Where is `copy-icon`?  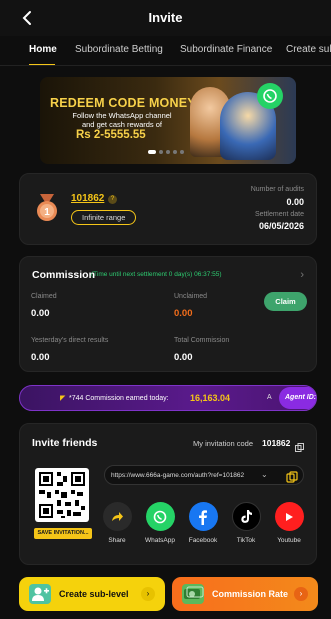
copy-icon is located at coordinates (299, 445).